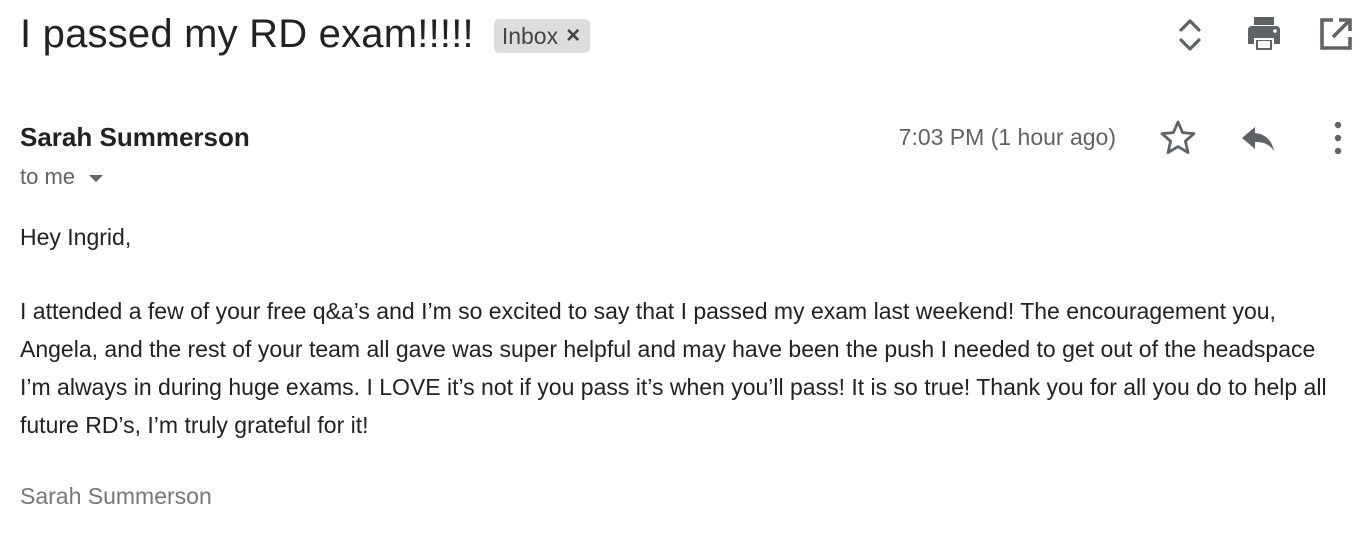 Image resolution: width=1370 pixels, height=544 pixels. What do you see at coordinates (1178, 138) in the screenshot?
I see `star-icon` at bounding box center [1178, 138].